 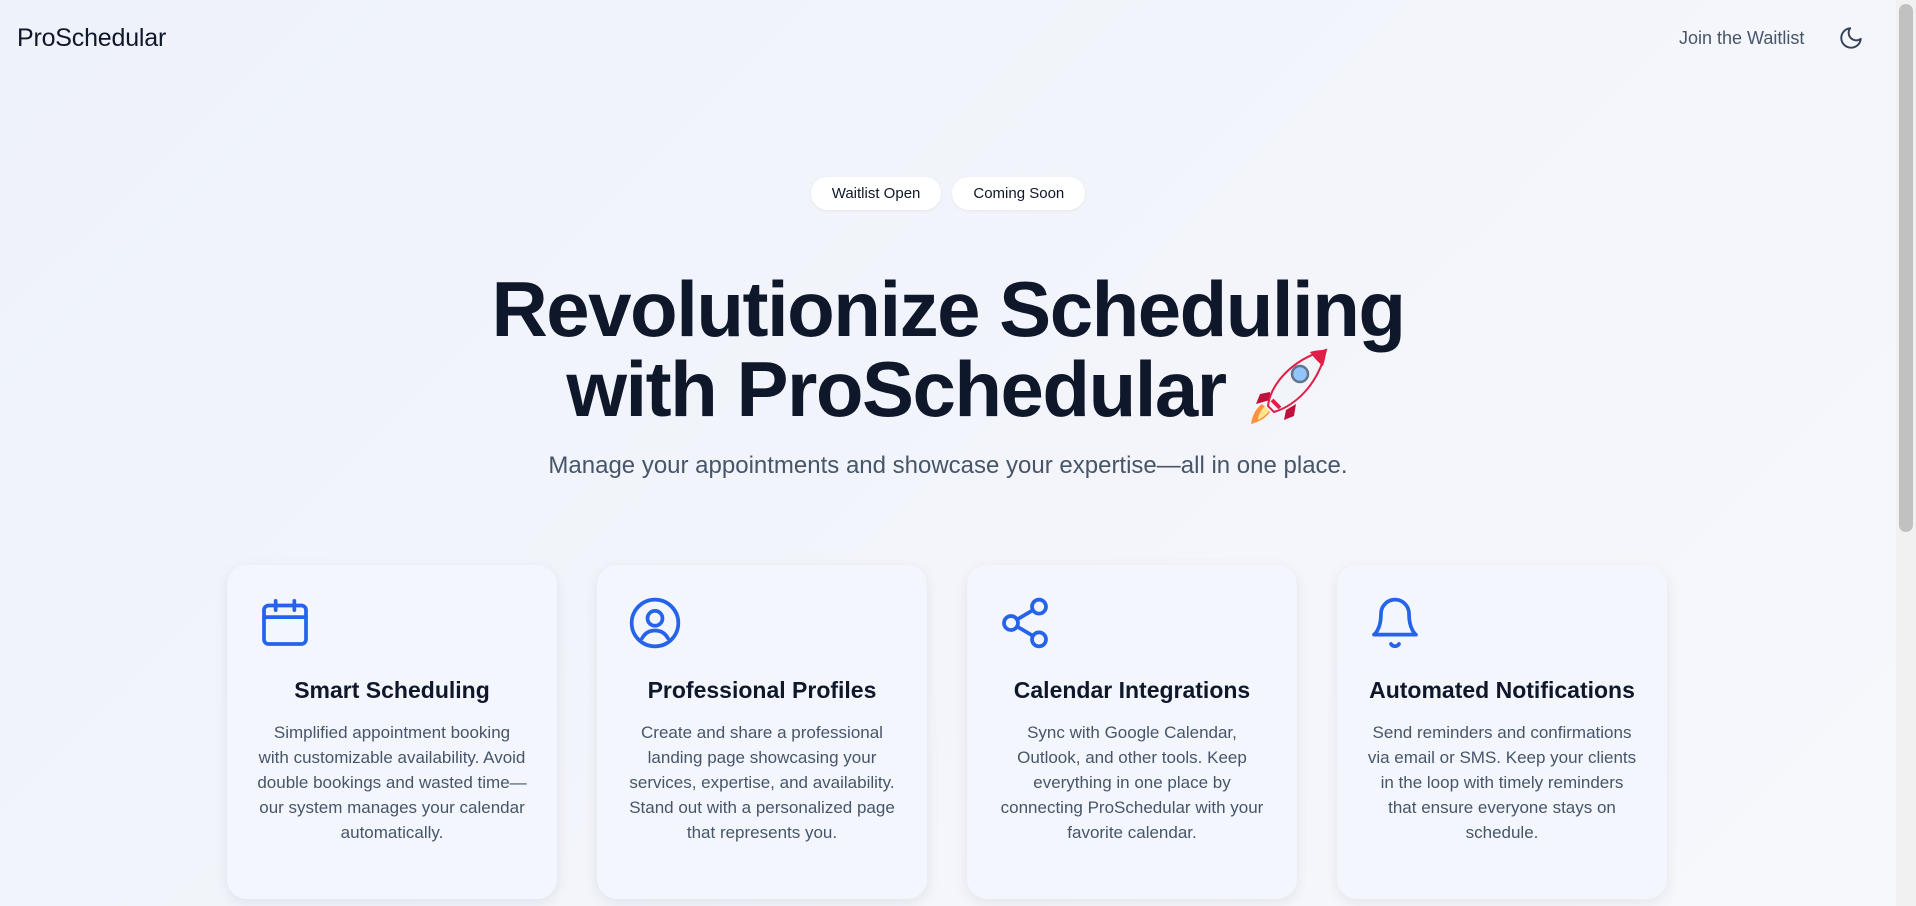 I want to click on feature-title: Calendar Integrations, so click(x=1132, y=690).